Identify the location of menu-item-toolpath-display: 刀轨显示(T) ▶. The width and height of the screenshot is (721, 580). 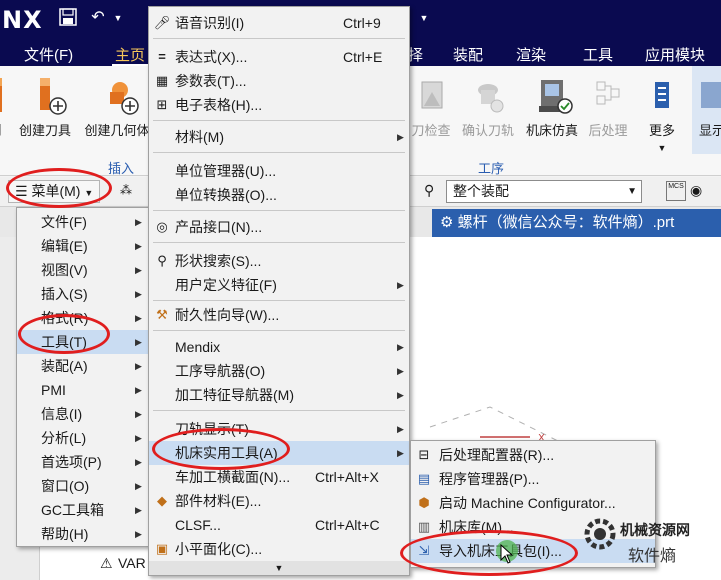
(279, 429).